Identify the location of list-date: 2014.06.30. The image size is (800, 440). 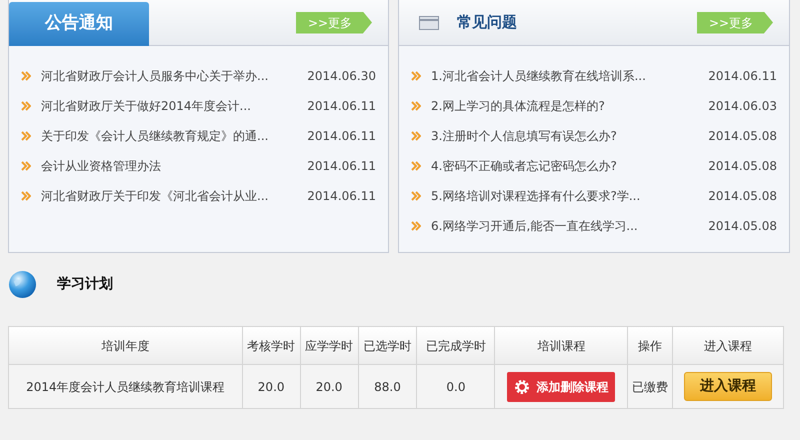
(341, 76).